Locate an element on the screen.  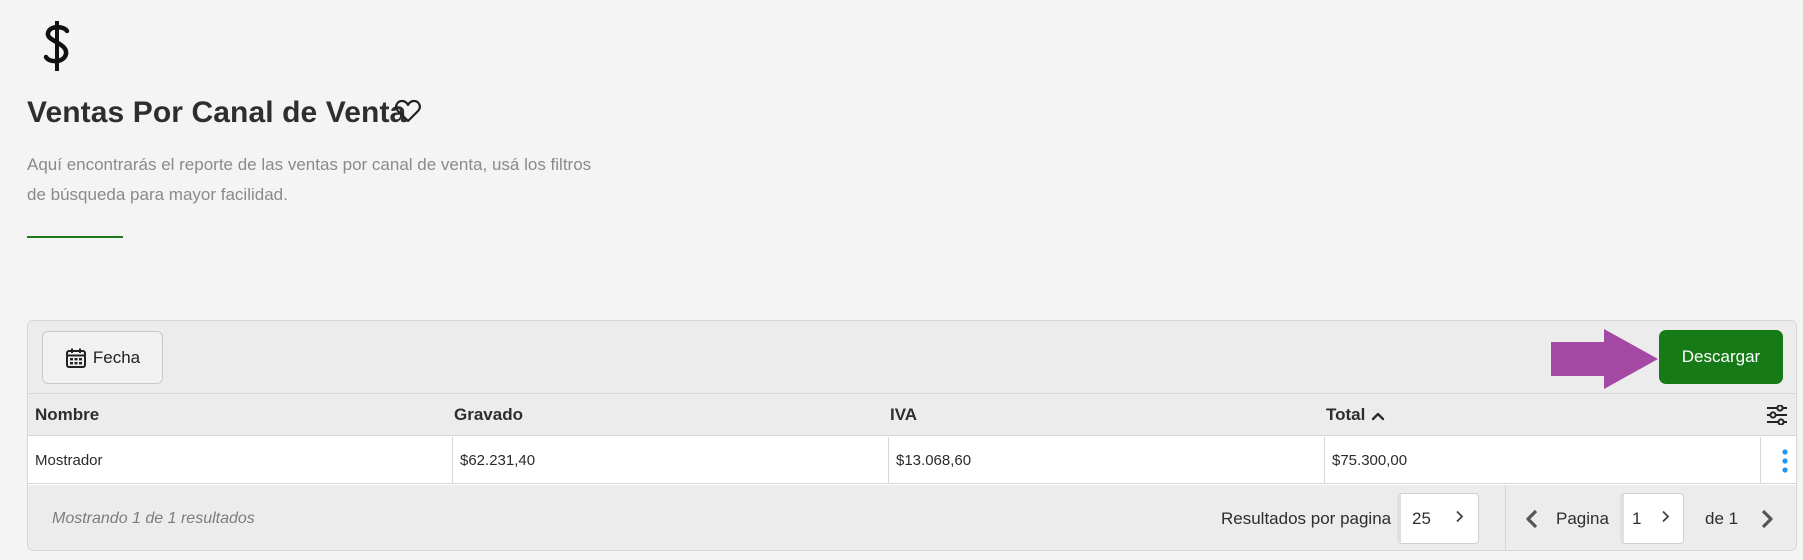
row-actions-icon is located at coordinates (1785, 461).